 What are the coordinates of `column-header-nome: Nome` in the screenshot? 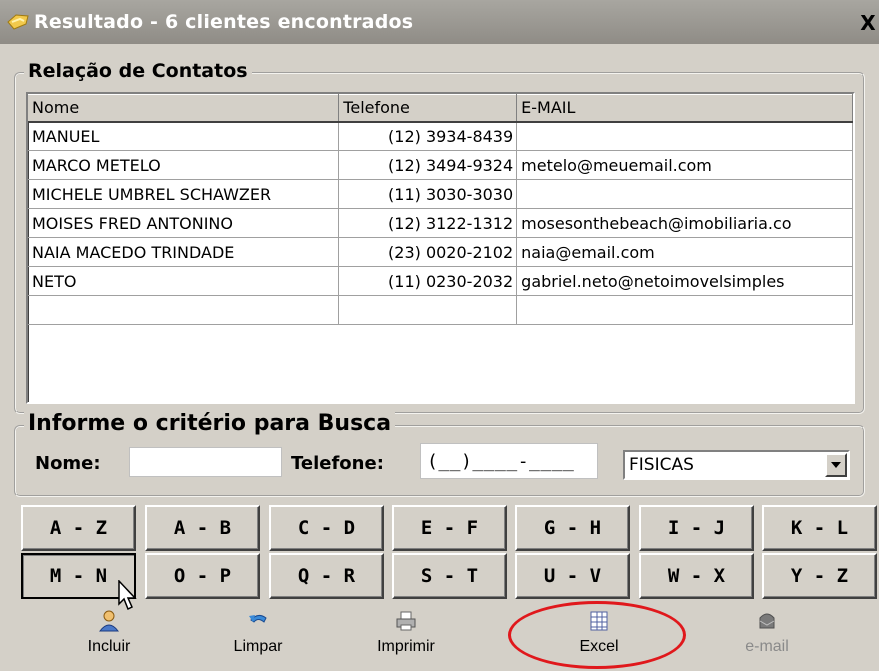 It's located at (184, 108).